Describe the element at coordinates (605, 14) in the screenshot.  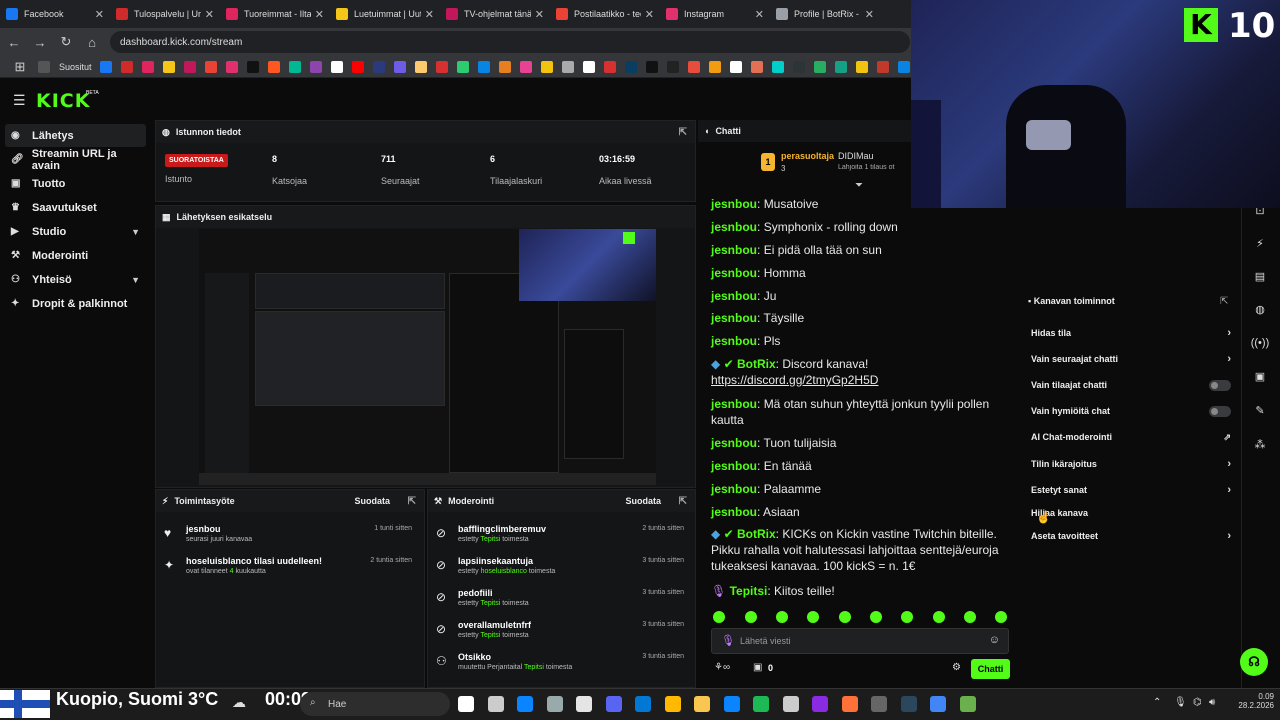
I see `browser-tab: Postilaatikko - tec ✕` at that location.